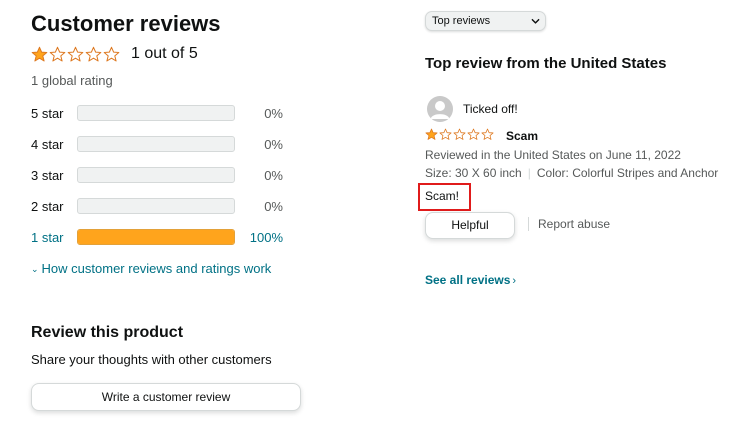 This screenshot has width=744, height=427. I want to click on histogram-label: 1 star, so click(47, 238).